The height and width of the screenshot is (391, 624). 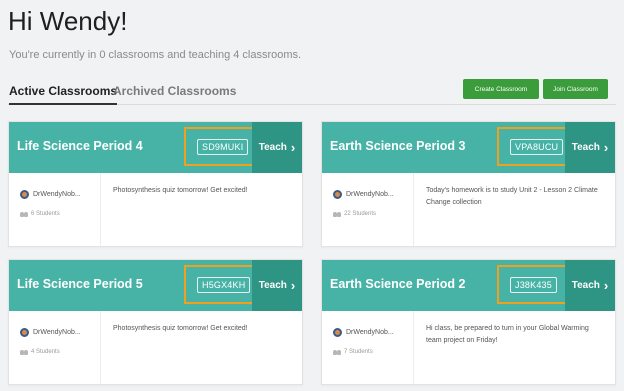 What do you see at coordinates (397, 146) in the screenshot?
I see `classroom-title: Earth Science Period 3` at bounding box center [397, 146].